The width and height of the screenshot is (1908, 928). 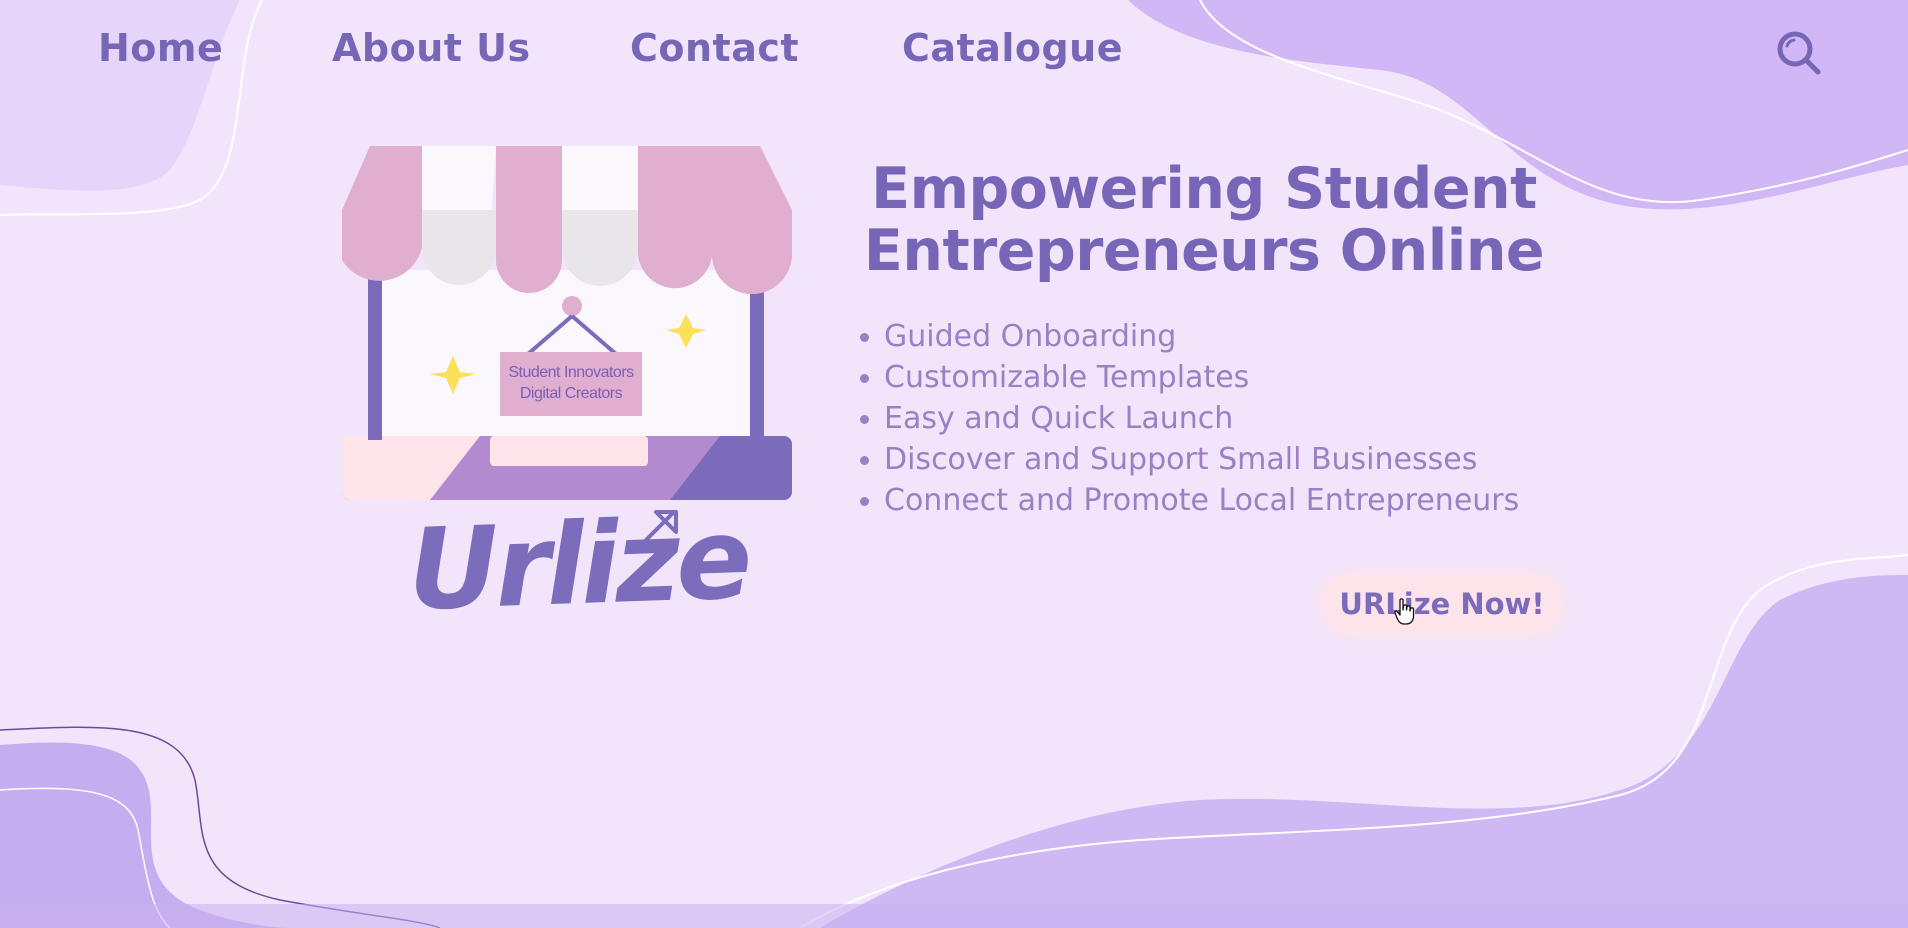 I want to click on hero-headline: Empowering Student Entrepreneurs Online, so click(x=1204, y=220).